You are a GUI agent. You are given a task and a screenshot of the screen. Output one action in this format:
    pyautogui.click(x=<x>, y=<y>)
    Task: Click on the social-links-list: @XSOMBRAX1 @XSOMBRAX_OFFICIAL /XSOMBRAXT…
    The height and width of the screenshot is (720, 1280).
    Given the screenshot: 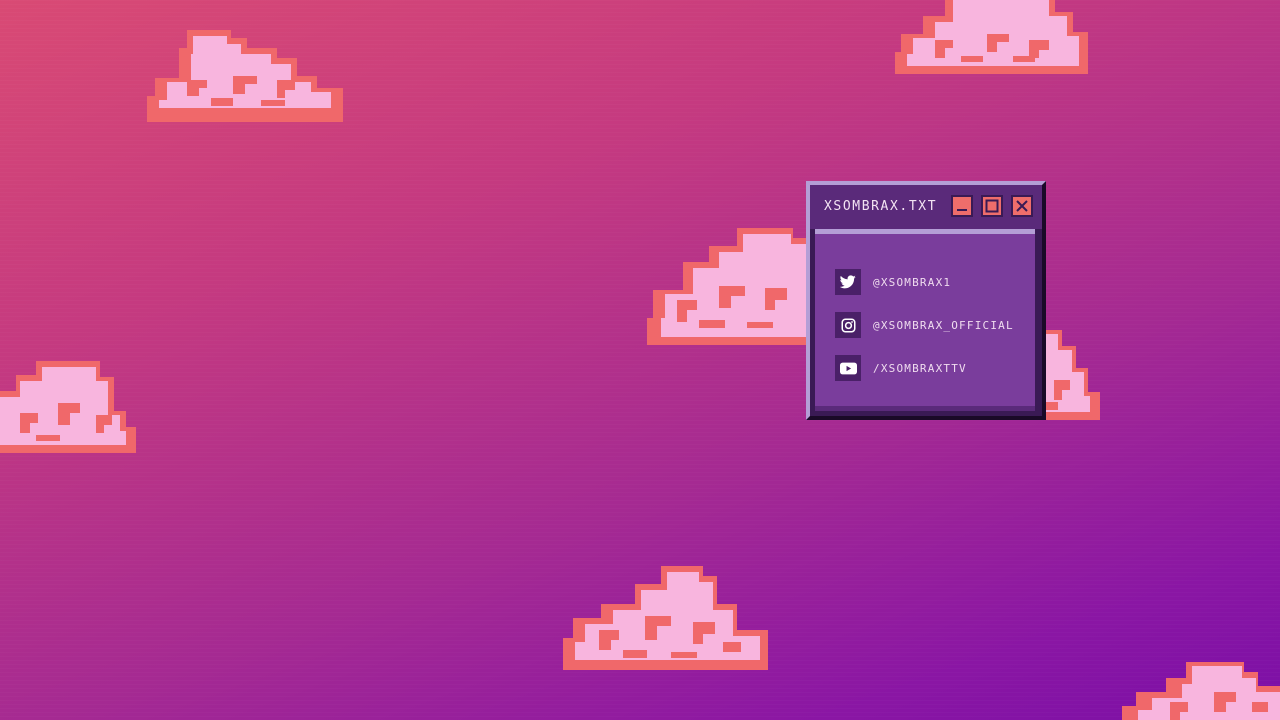 What is the action you would take?
    pyautogui.click(x=924, y=325)
    